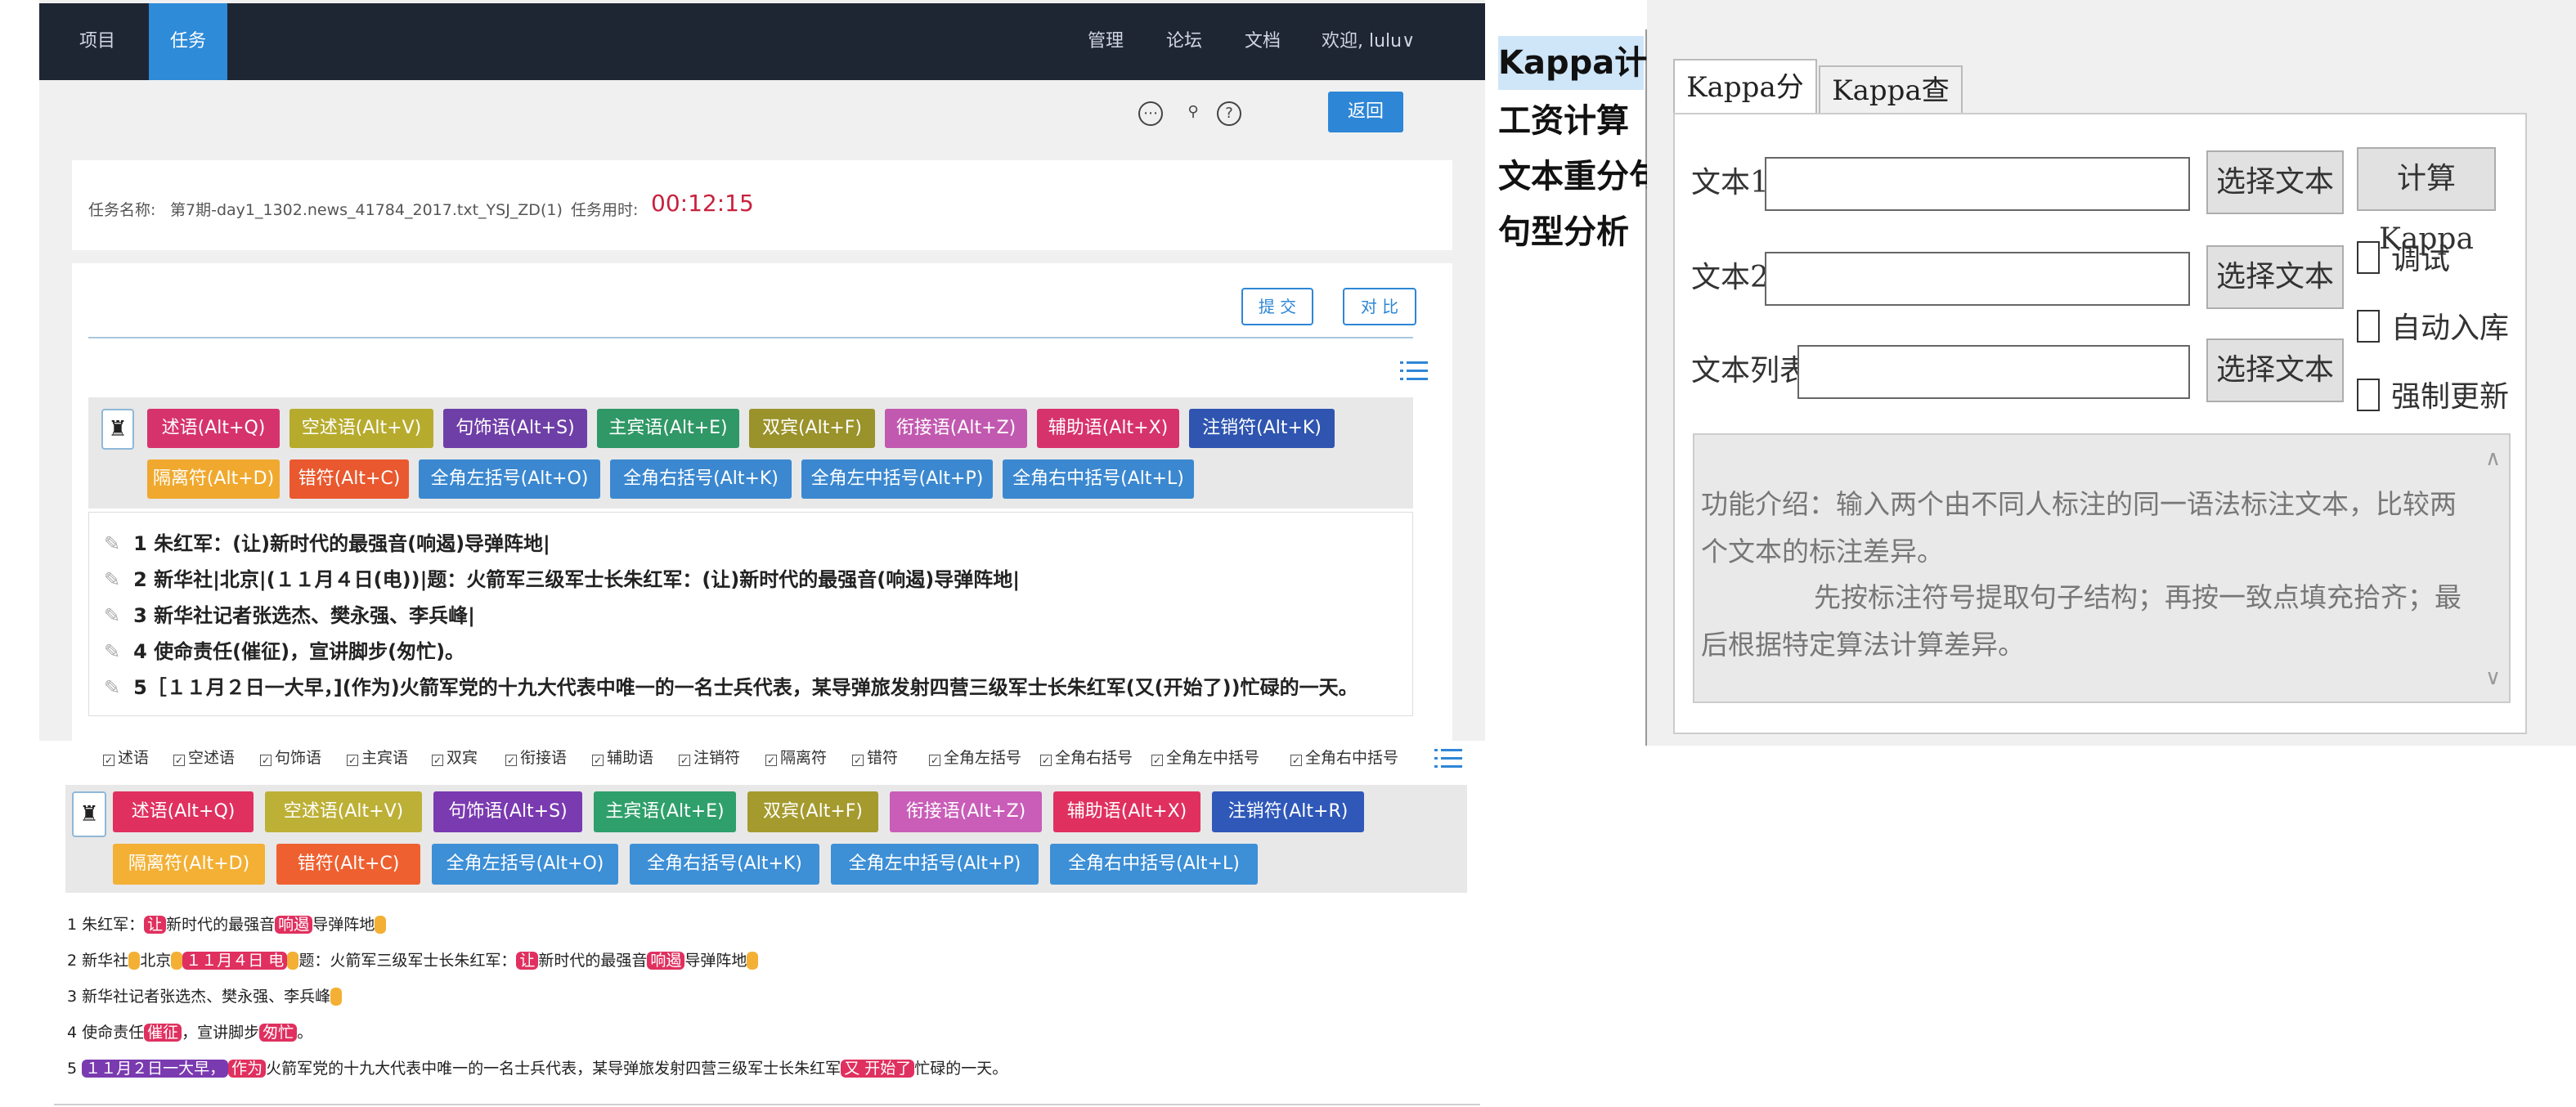  Describe the element at coordinates (184, 811) in the screenshot. I see `preview-tag-button: 述语(Alt+Q)` at that location.